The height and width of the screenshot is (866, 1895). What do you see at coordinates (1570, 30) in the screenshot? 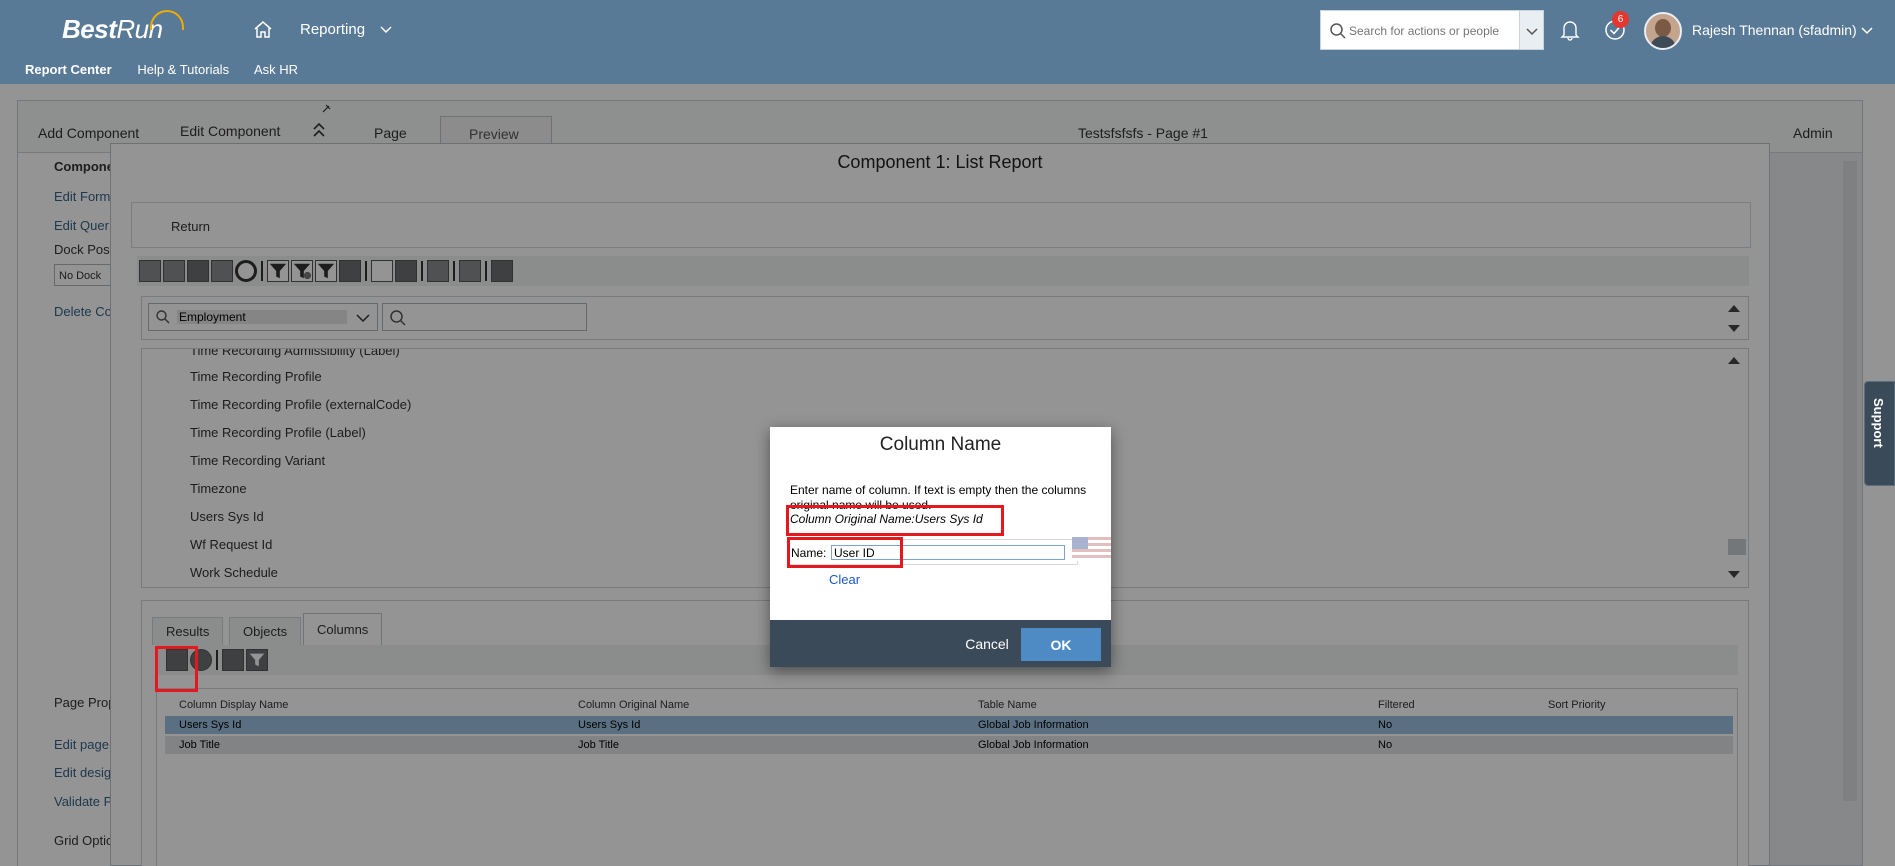
I see `bell-icon` at bounding box center [1570, 30].